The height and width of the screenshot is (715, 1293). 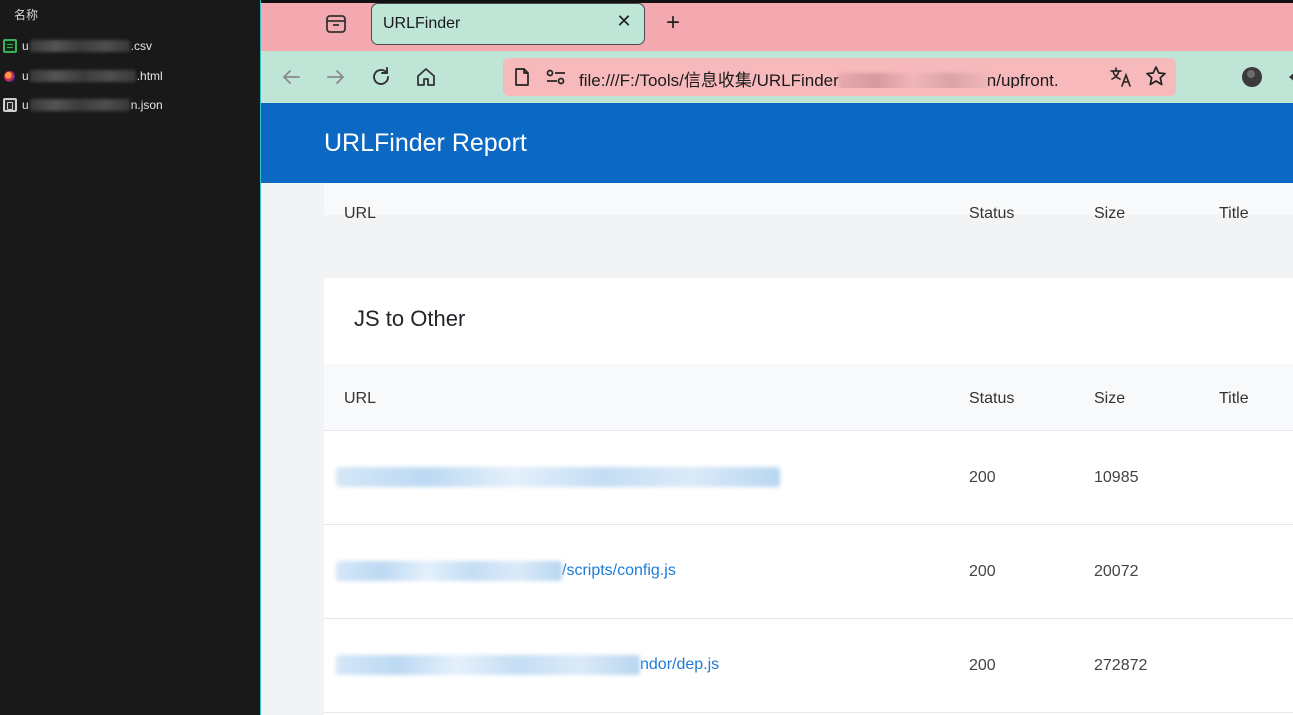 I want to click on translate-icon, so click(x=1121, y=77).